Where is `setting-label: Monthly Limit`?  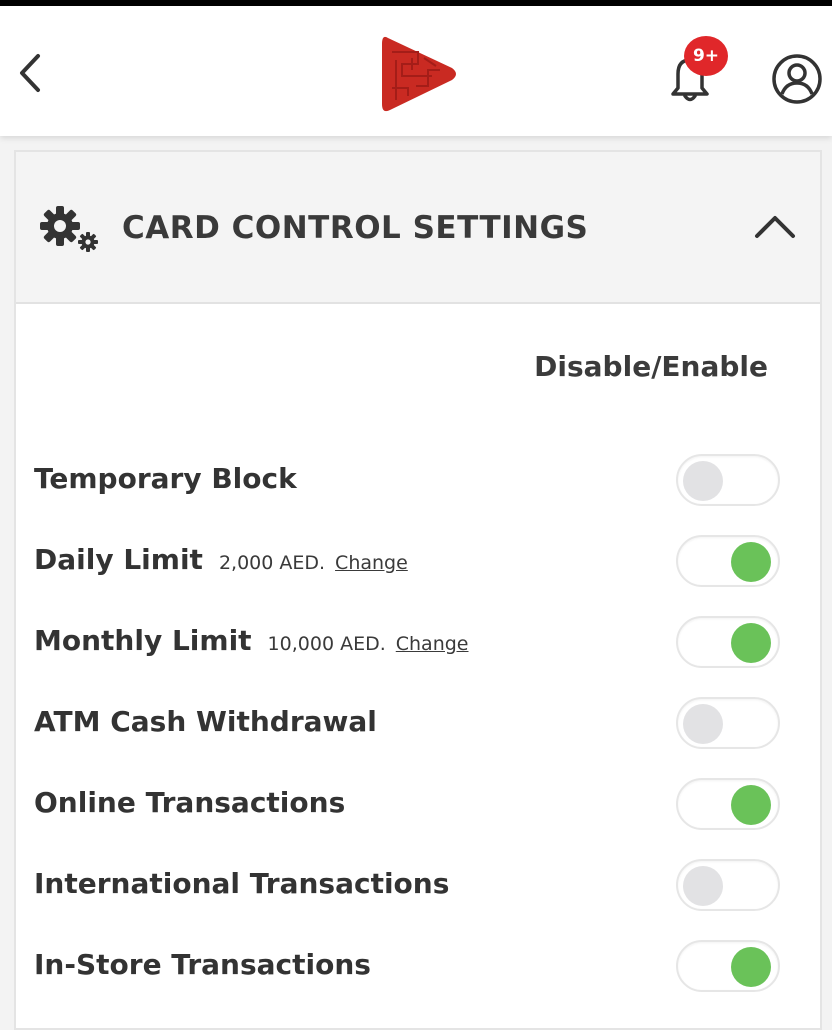
setting-label: Monthly Limit is located at coordinates (143, 640).